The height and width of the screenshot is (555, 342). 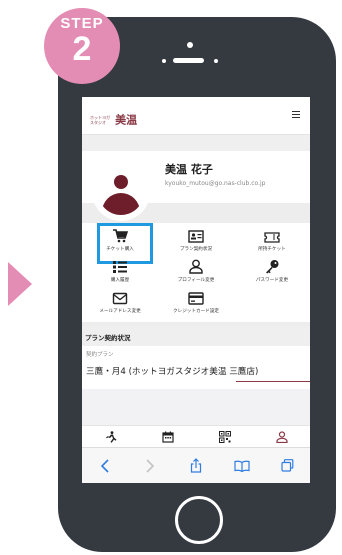 I want to click on profile-card: 美温 花子 kyouko_mutou@go.nas-club.co.jp, so click(x=196, y=186).